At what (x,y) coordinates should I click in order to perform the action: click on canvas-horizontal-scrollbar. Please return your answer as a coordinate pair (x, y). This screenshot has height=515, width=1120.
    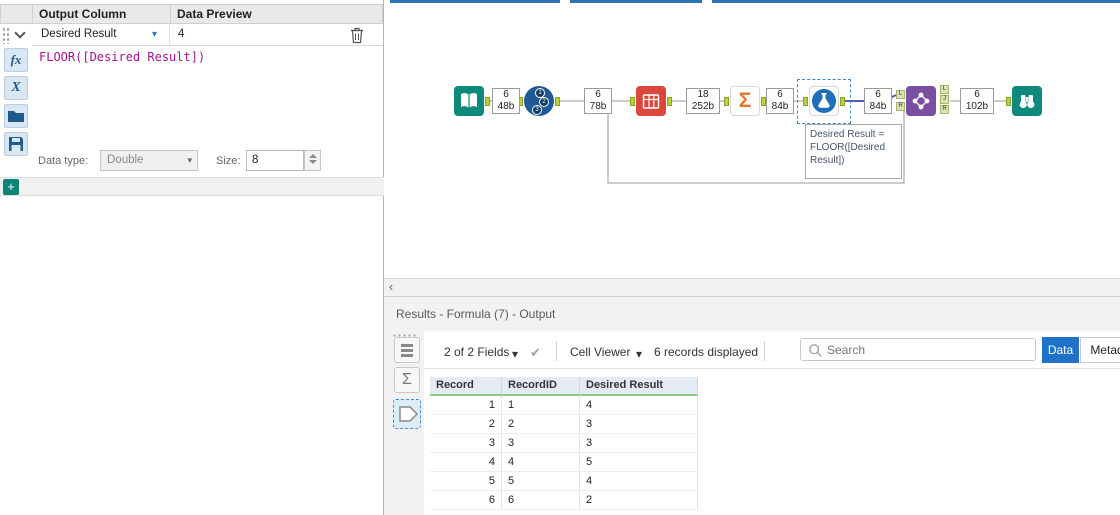
    Looking at the image, I should click on (752, 287).